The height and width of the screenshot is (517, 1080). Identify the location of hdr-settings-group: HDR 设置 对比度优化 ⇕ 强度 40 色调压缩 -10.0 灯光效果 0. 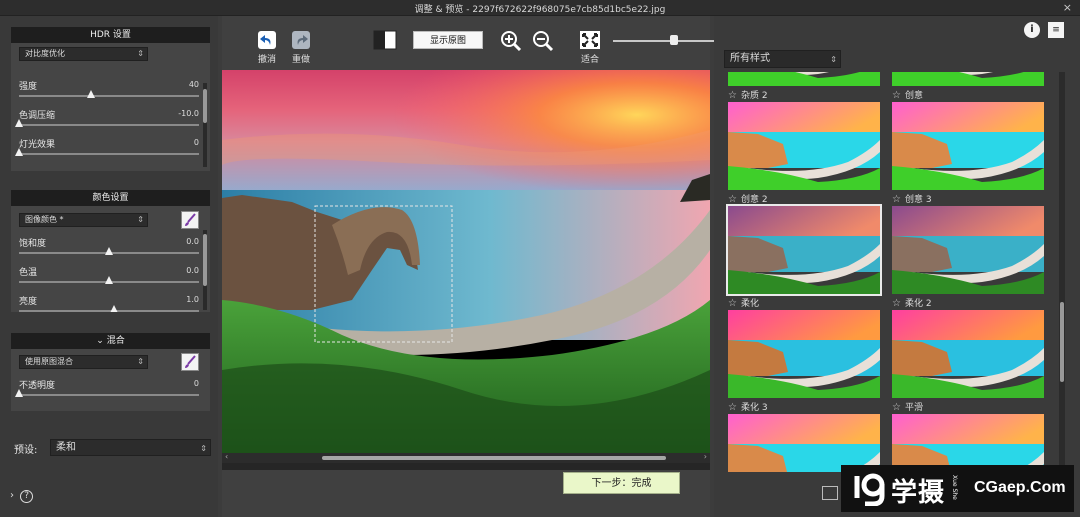
(110, 99).